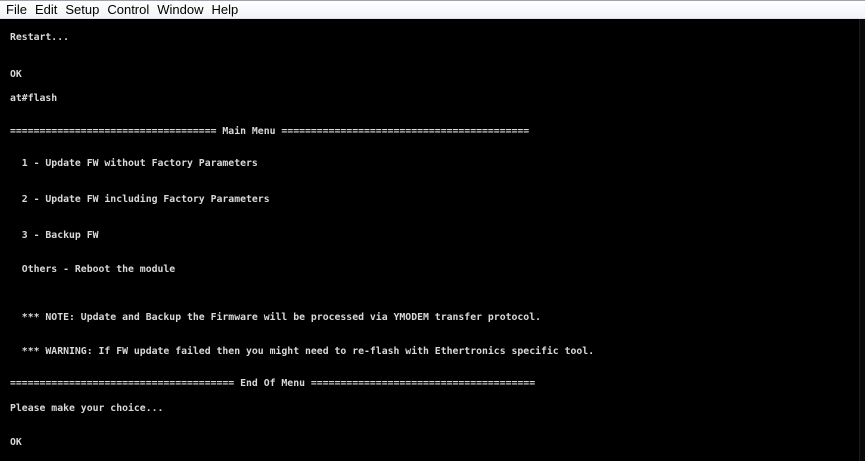 This screenshot has width=865, height=461. What do you see at coordinates (34, 98) in the screenshot?
I see `terminal-line-command: at#flash` at bounding box center [34, 98].